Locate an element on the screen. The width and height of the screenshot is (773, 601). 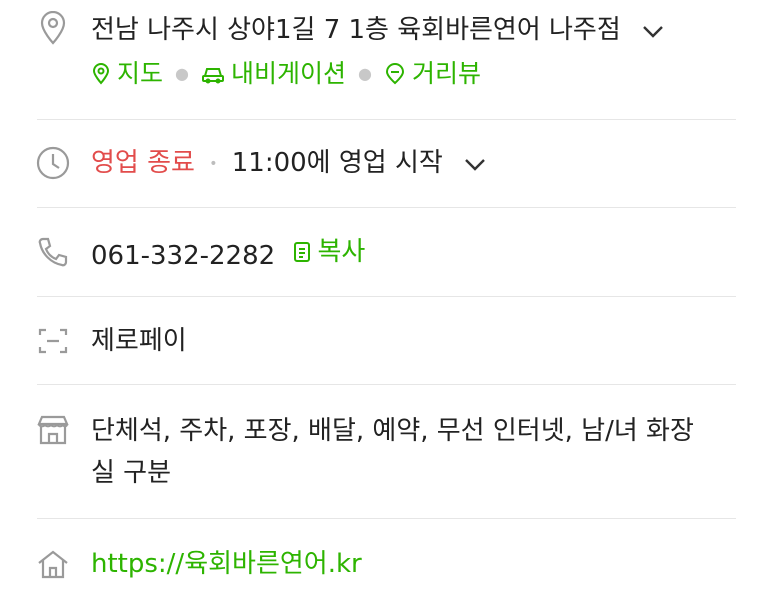
phone-icon is located at coordinates (53, 252).